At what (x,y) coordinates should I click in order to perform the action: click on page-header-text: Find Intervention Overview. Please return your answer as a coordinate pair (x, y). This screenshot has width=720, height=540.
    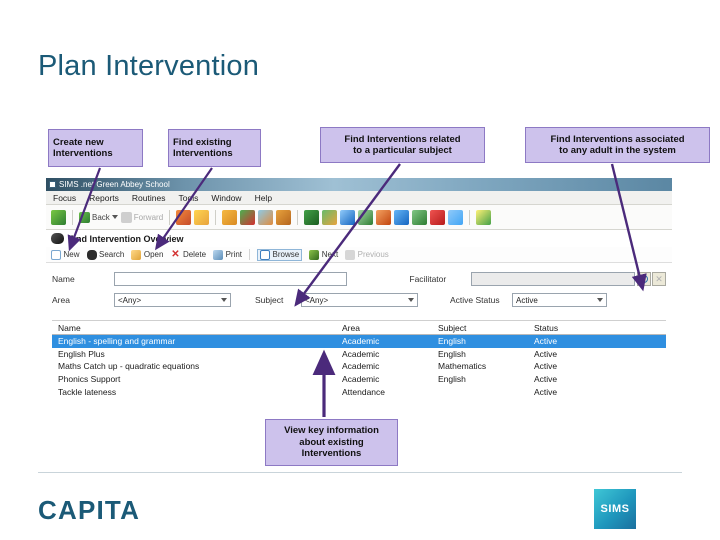
    Looking at the image, I should click on (126, 238).